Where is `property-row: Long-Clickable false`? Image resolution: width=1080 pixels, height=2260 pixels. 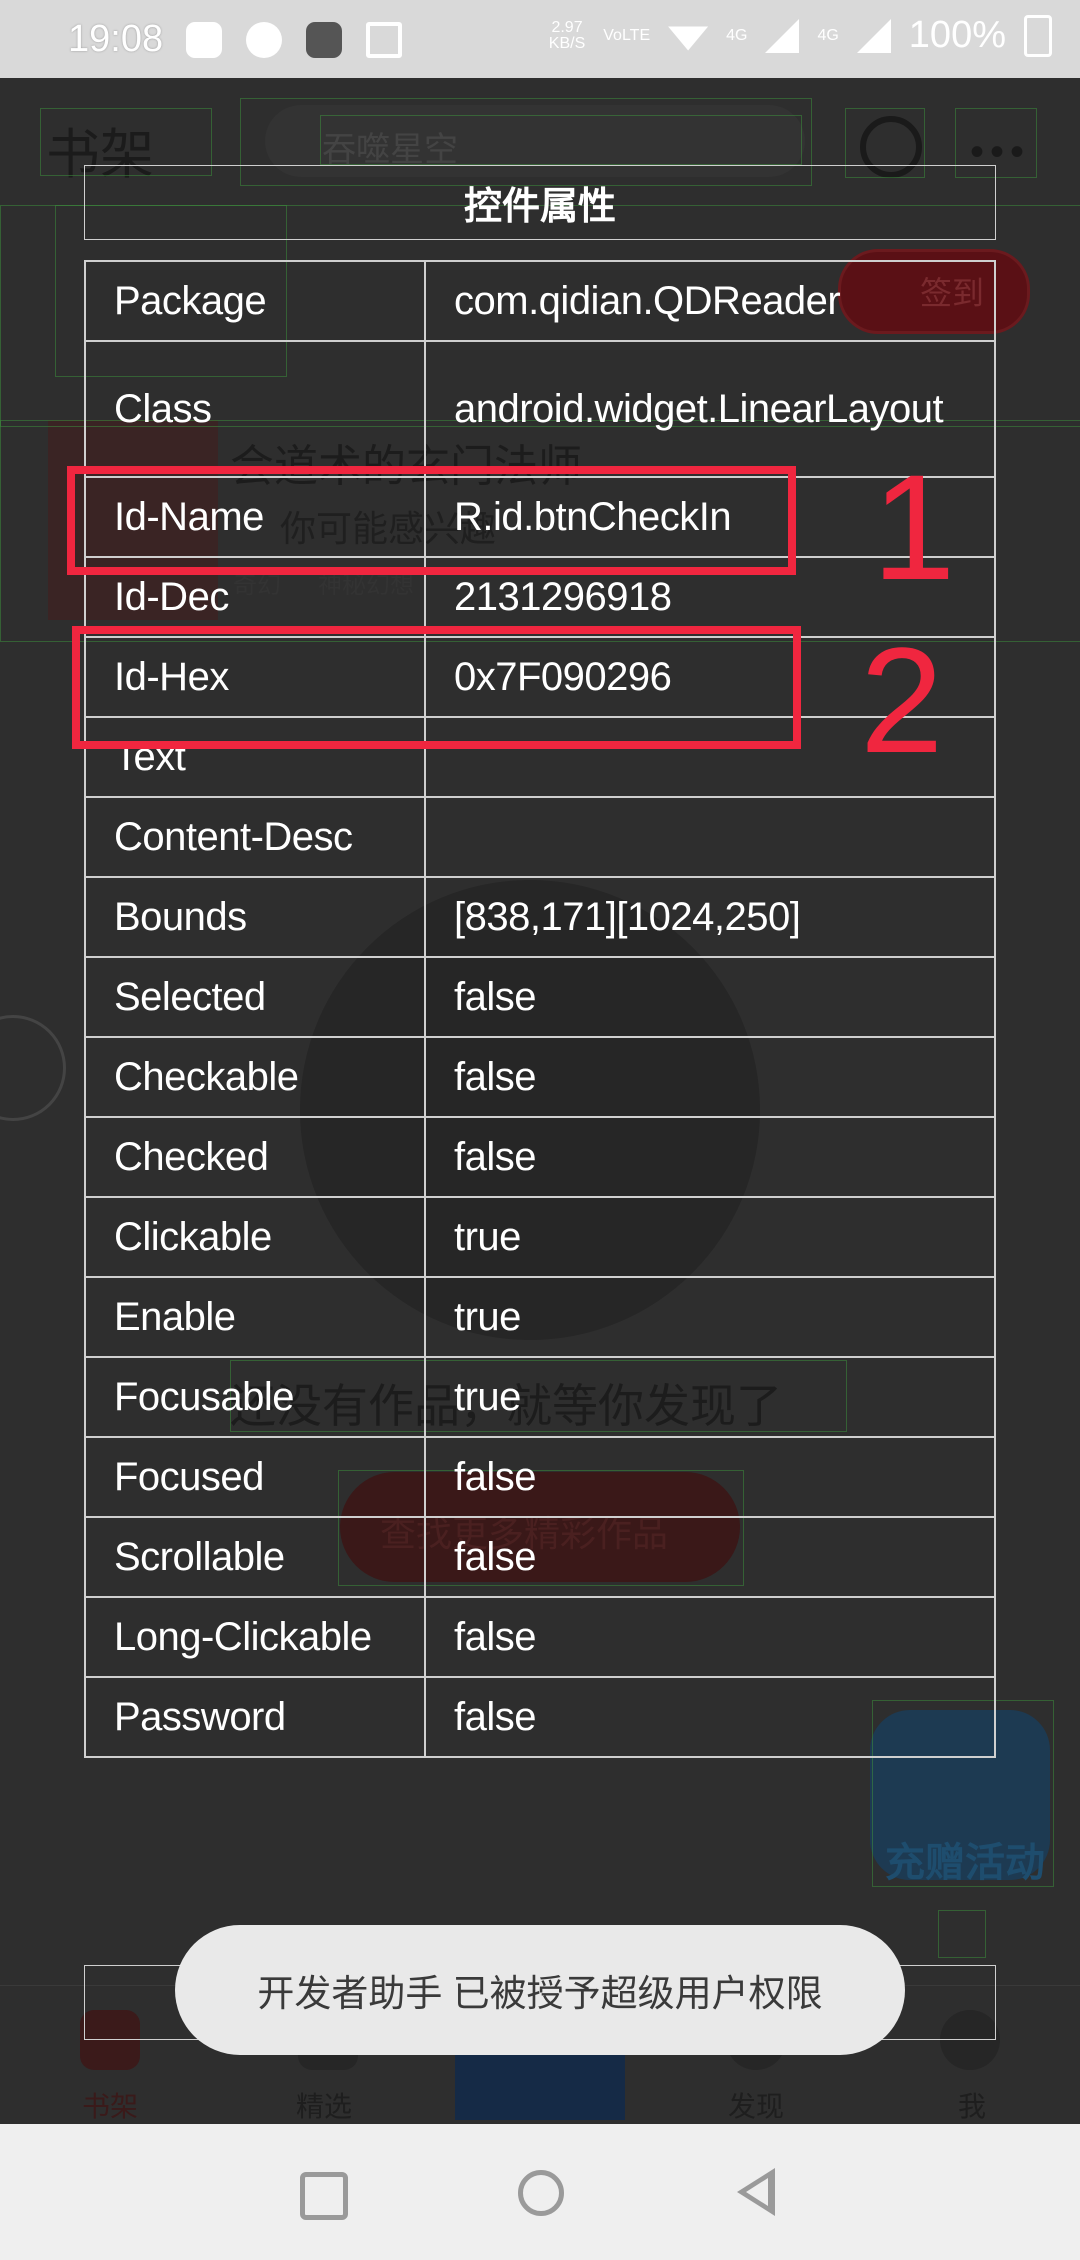
property-row: Long-Clickable false is located at coordinates (540, 1637).